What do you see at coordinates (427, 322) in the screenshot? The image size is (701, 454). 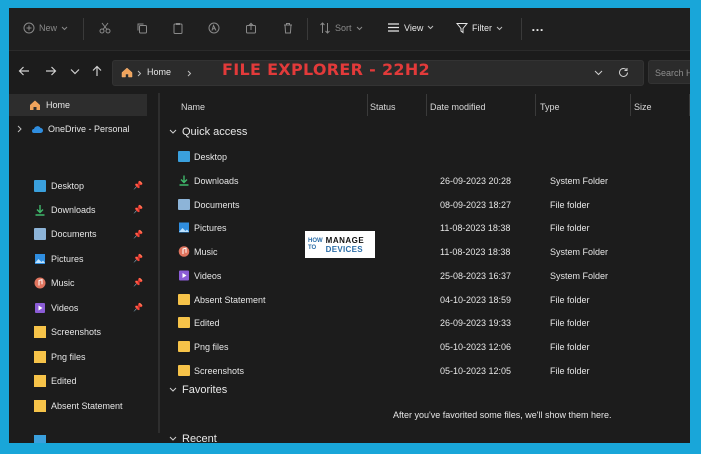 I see `list-item: Edited 26-09-2023 19:33 File folder` at bounding box center [427, 322].